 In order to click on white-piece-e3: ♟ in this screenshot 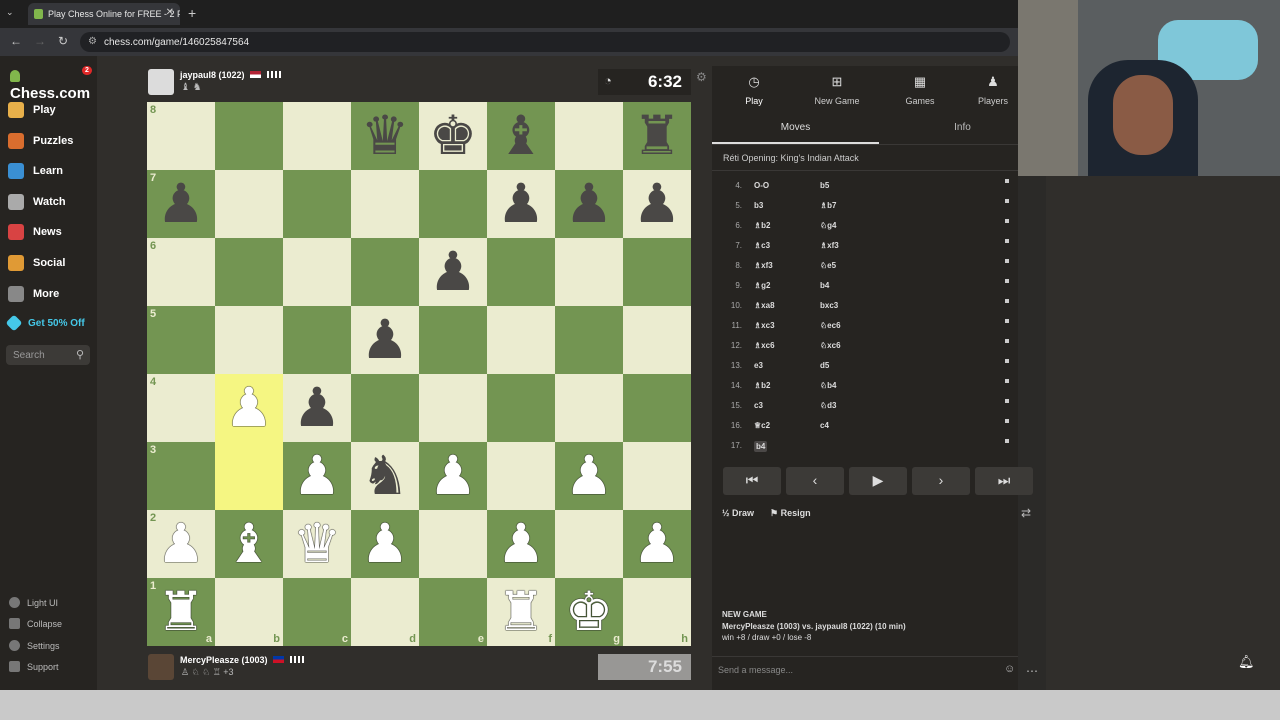, I will do `click(453, 476)`.